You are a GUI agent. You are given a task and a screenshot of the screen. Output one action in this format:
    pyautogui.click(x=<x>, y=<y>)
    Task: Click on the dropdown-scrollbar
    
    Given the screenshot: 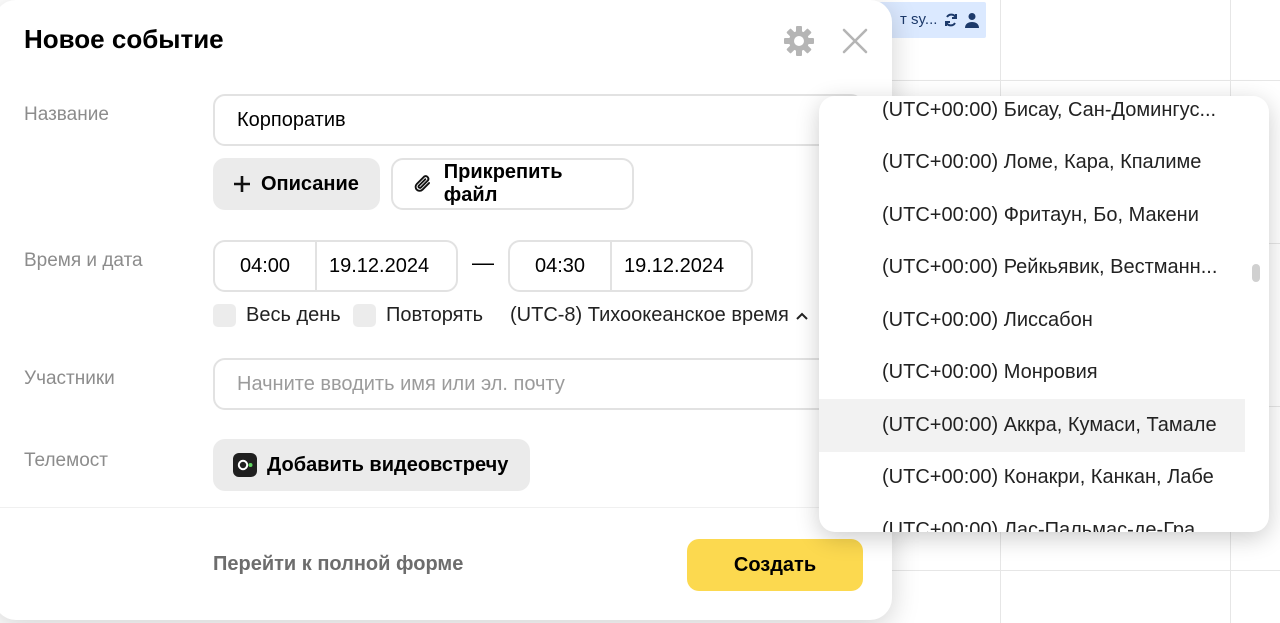 What is the action you would take?
    pyautogui.click(x=1256, y=273)
    